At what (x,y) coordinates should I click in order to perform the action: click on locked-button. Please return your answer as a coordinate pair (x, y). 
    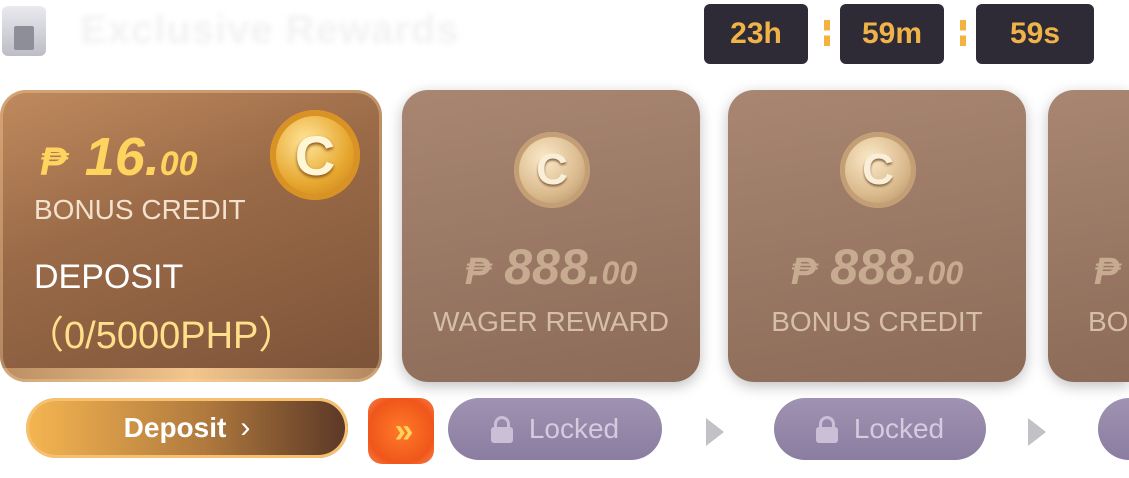
    Looking at the image, I should click on (1113, 429).